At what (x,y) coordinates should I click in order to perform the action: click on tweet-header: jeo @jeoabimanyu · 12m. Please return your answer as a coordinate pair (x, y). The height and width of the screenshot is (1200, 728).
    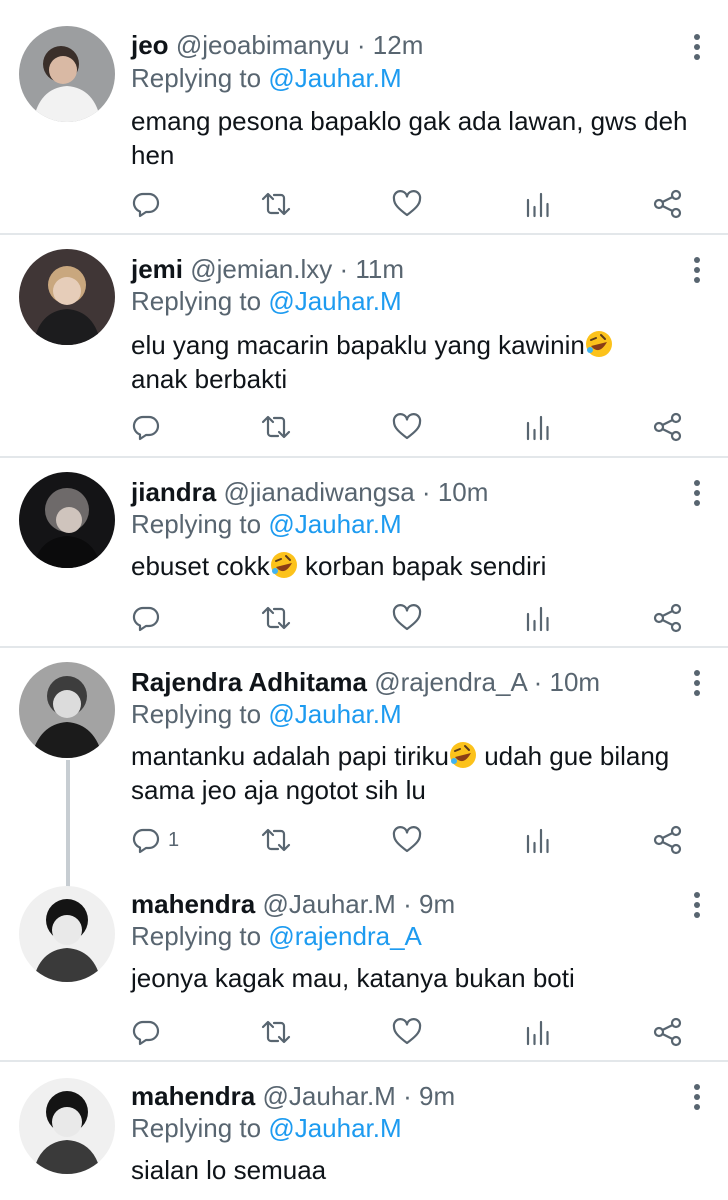
    Looking at the image, I should click on (277, 45).